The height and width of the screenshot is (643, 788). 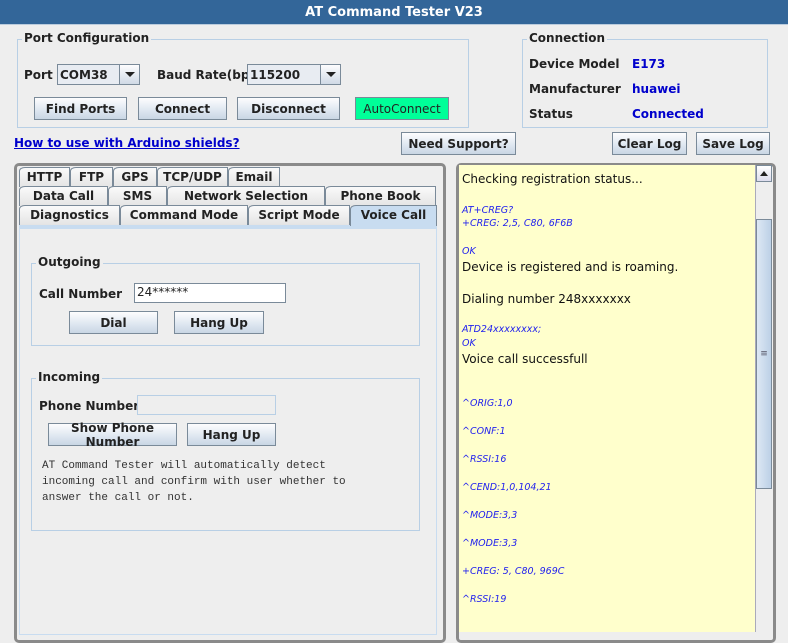 I want to click on tab-command-mode: Command Mode, so click(x=184, y=215).